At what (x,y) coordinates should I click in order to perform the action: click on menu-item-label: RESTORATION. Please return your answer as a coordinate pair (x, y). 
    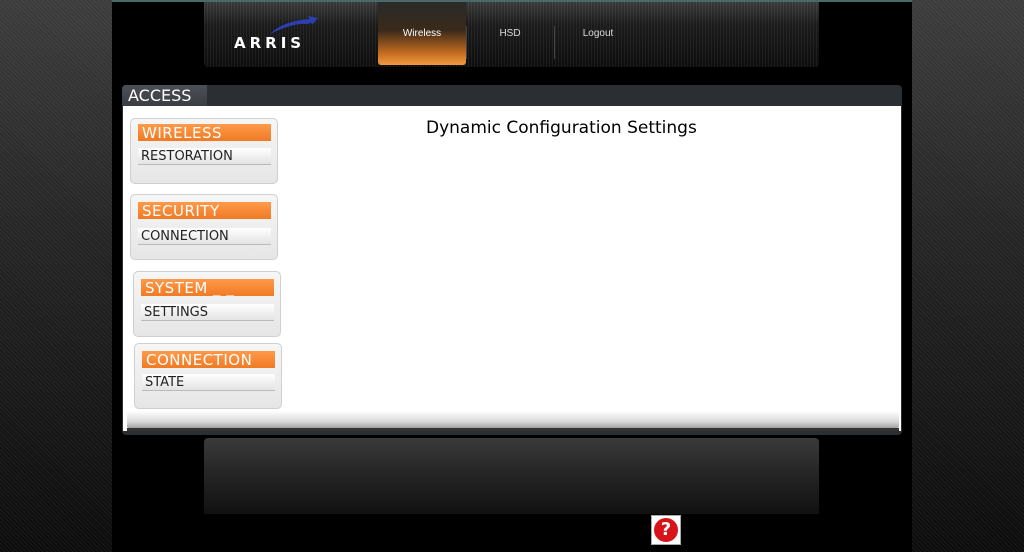
    Looking at the image, I should click on (204, 156).